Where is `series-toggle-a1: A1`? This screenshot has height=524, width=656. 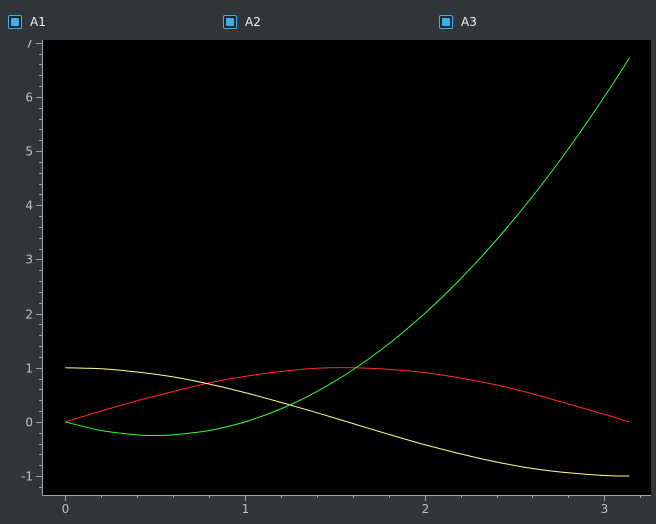
series-toggle-a1: A1 is located at coordinates (27, 22).